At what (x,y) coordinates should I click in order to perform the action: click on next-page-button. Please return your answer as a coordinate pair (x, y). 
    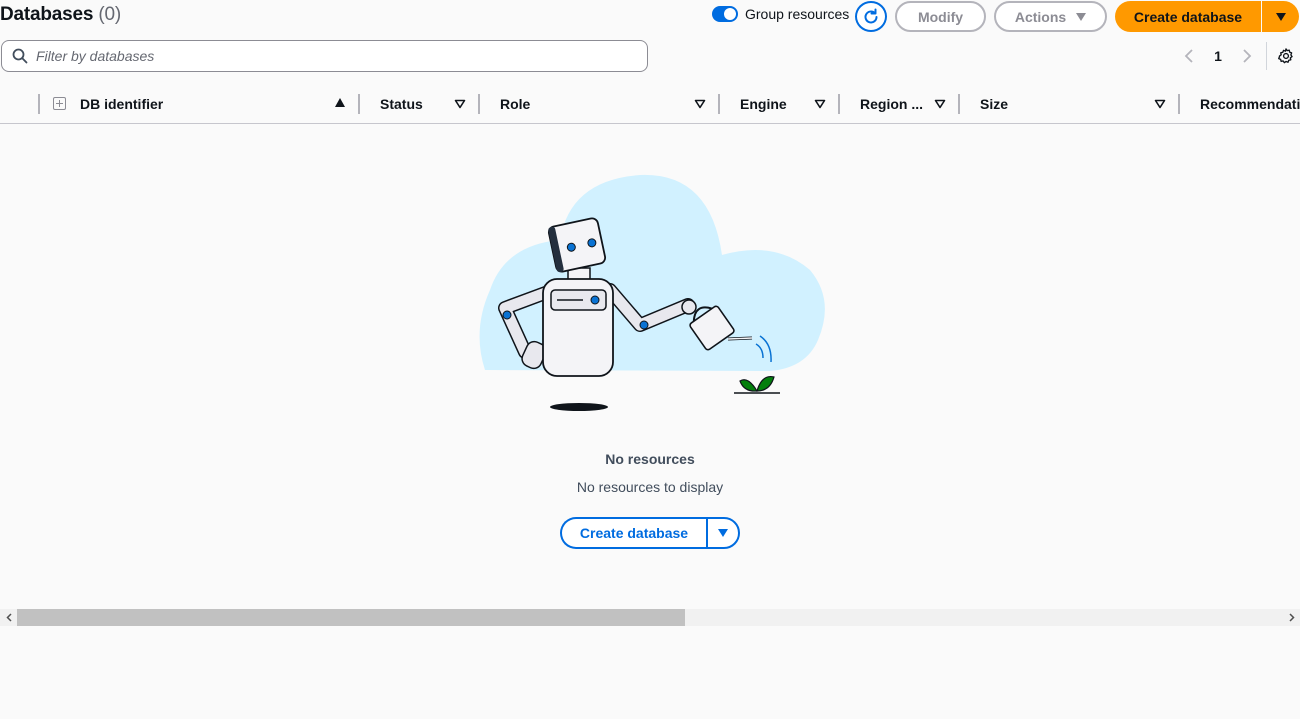
    Looking at the image, I should click on (1247, 56).